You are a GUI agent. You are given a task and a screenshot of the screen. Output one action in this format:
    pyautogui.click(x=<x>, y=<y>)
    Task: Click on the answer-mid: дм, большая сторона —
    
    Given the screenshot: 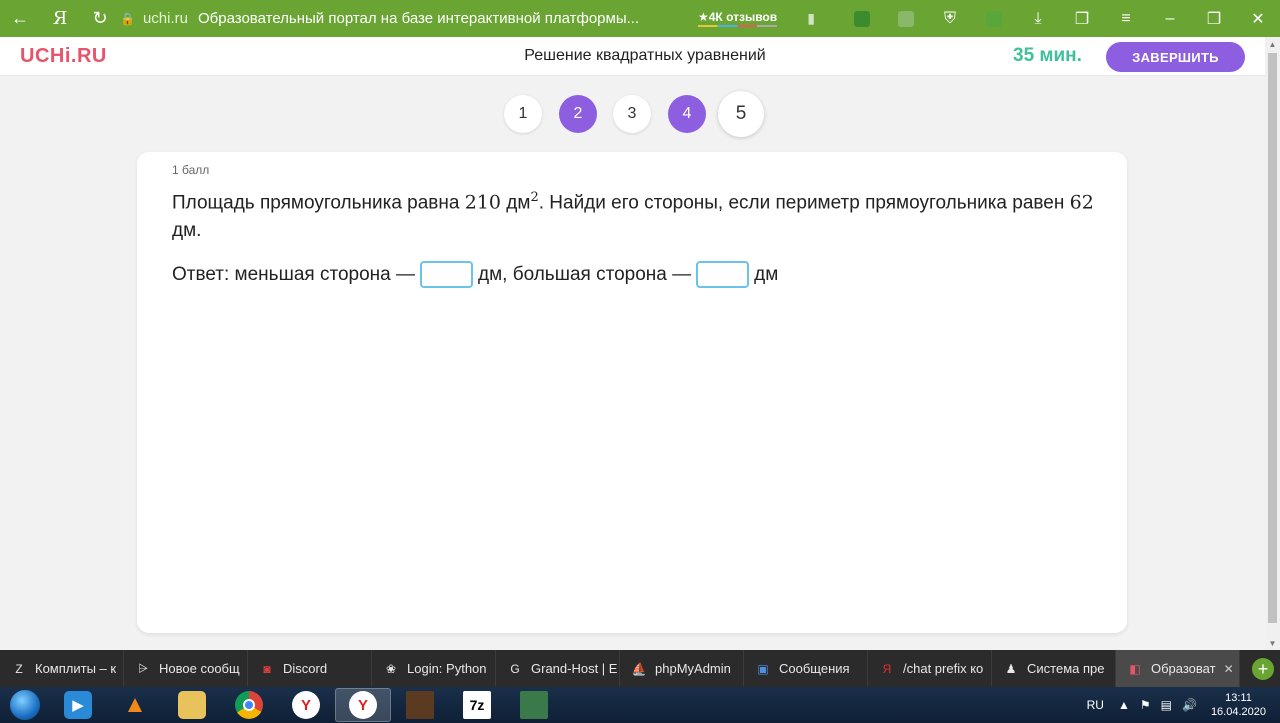 What is the action you would take?
    pyautogui.click(x=584, y=274)
    